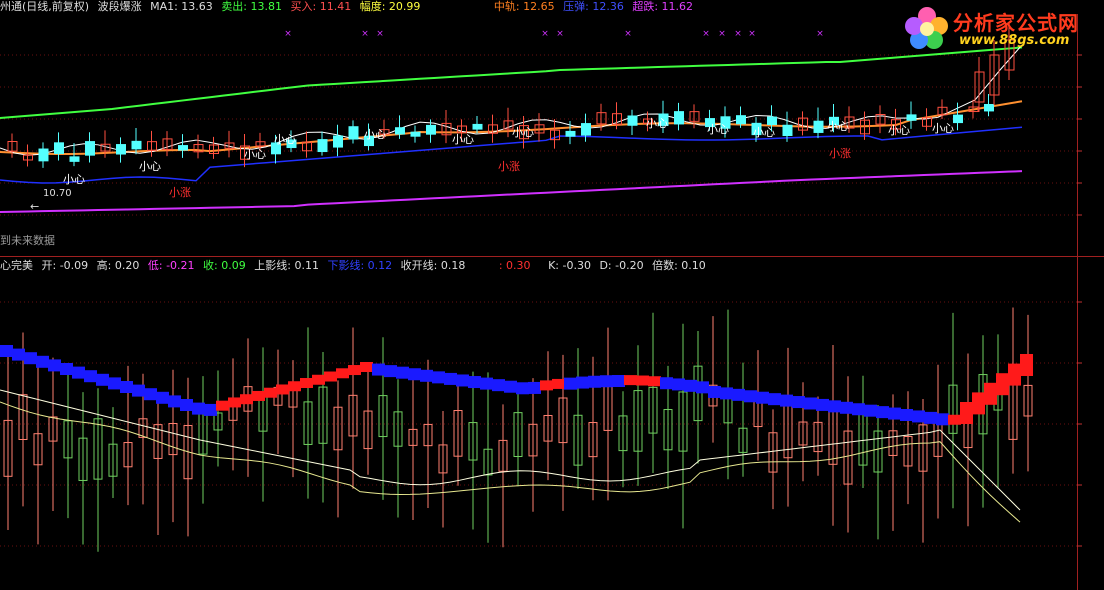 Image resolution: width=1104 pixels, height=590 pixels. Describe the element at coordinates (511, 82) in the screenshot. I see `upper-band-line` at that location.